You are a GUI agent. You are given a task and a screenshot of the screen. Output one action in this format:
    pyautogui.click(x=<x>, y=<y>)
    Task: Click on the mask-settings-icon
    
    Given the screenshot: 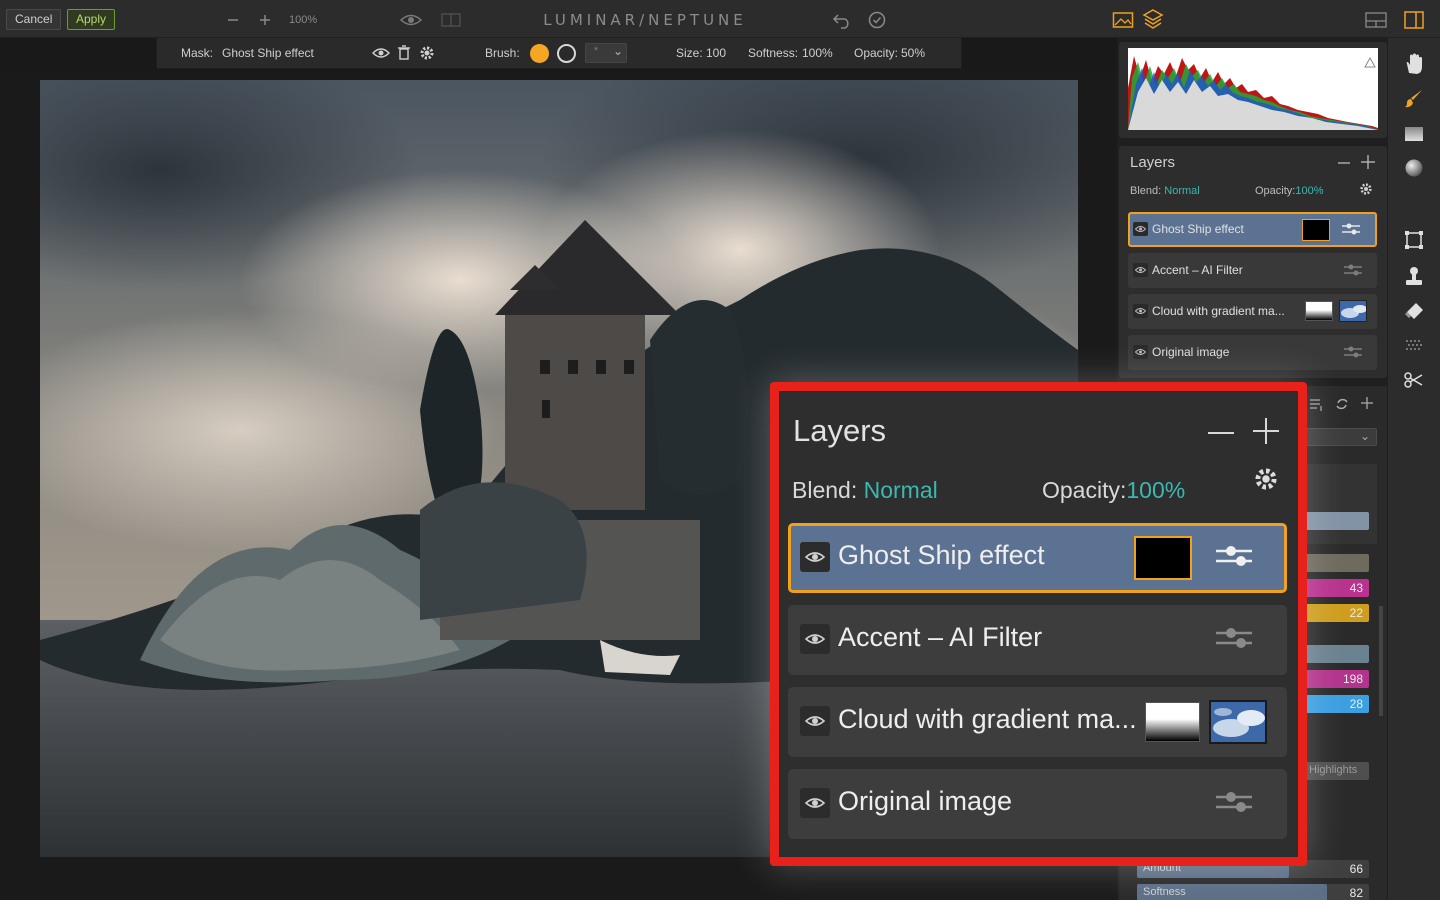 What is the action you would take?
    pyautogui.click(x=427, y=53)
    